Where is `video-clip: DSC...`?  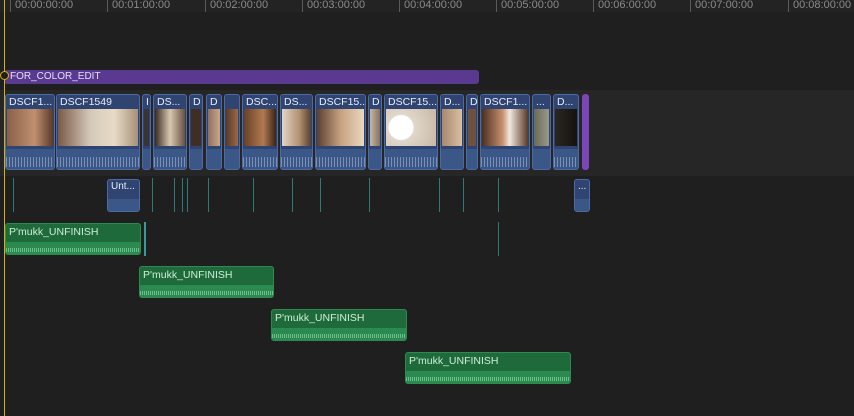 video-clip: DSC... is located at coordinates (260, 132).